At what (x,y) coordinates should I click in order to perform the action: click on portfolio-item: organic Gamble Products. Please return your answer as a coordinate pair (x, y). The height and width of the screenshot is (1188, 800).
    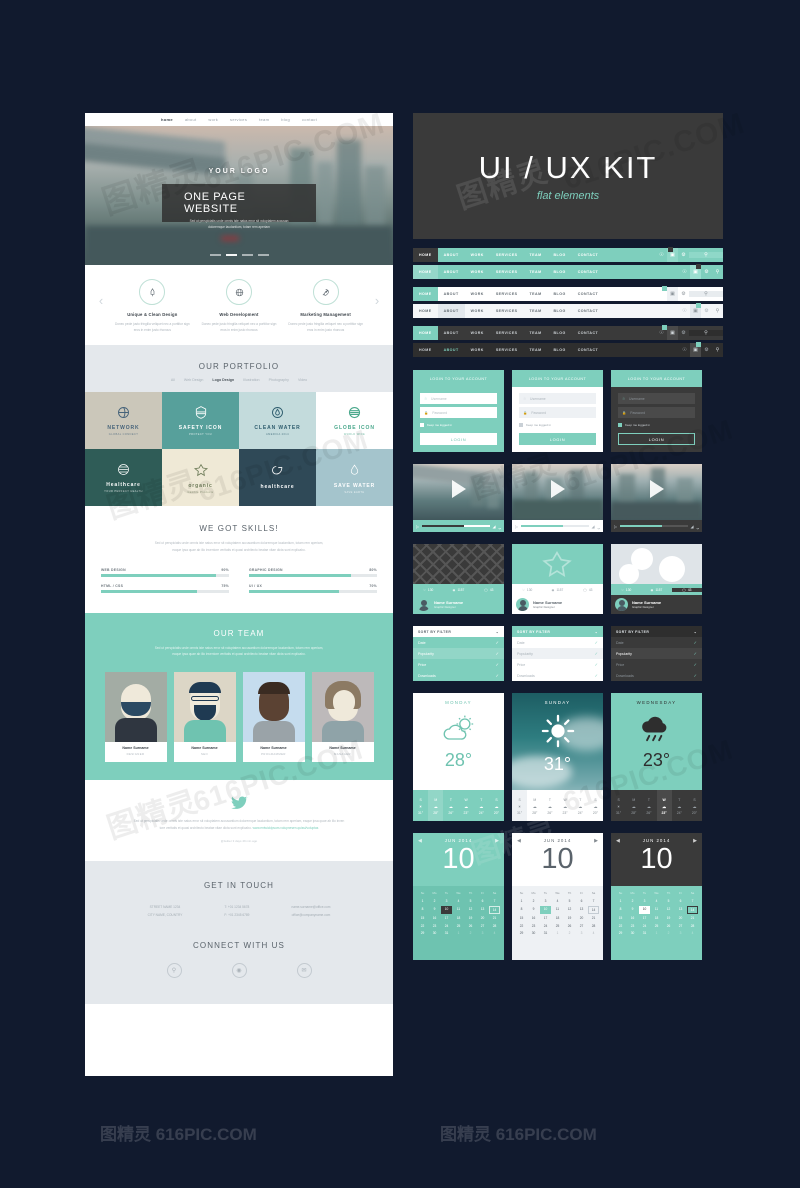
    Looking at the image, I should click on (200, 478).